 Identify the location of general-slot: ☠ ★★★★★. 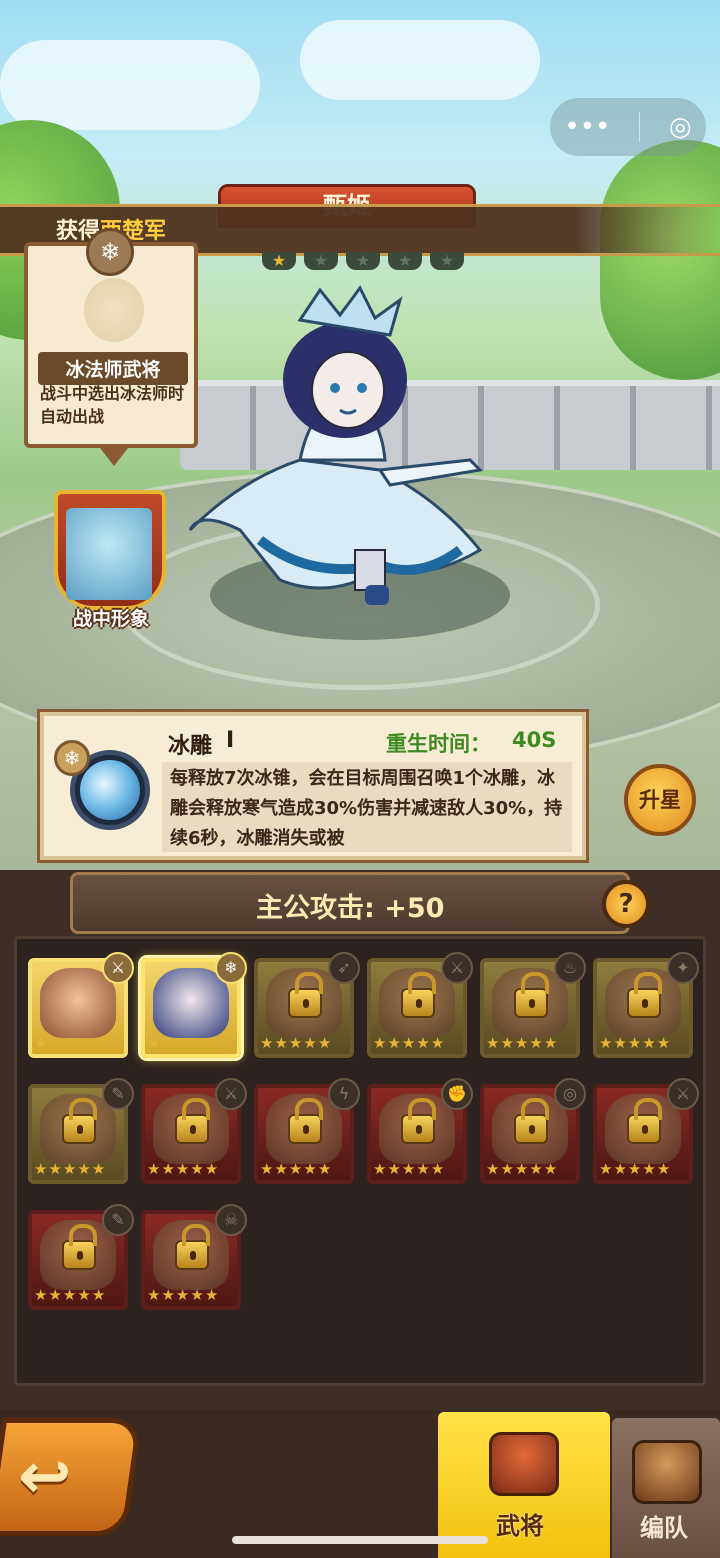
(194, 1257).